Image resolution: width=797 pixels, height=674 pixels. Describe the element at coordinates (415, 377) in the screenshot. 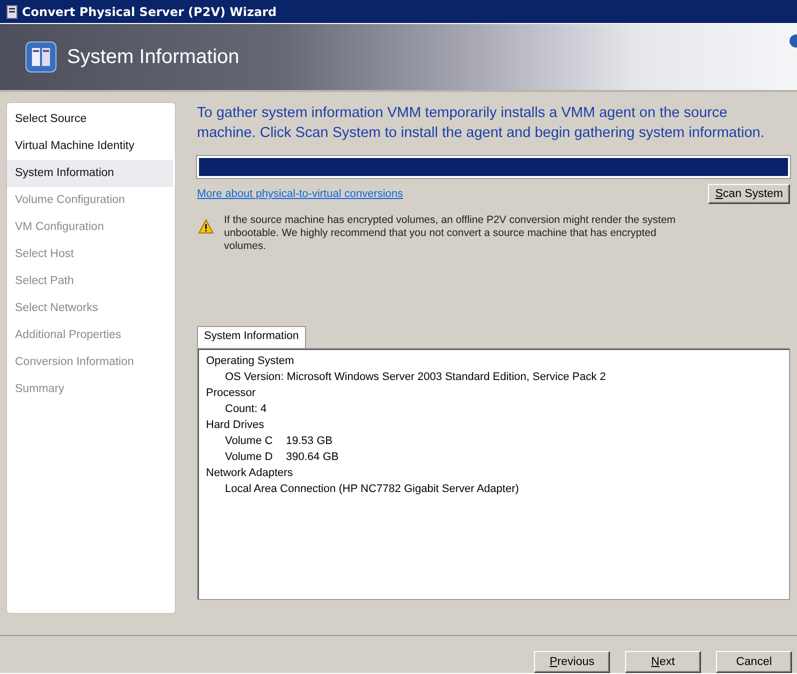

I see `tree-item: OS Version: Microsoft Windows Server 2003 Standard Edition, Service Pack 2` at that location.